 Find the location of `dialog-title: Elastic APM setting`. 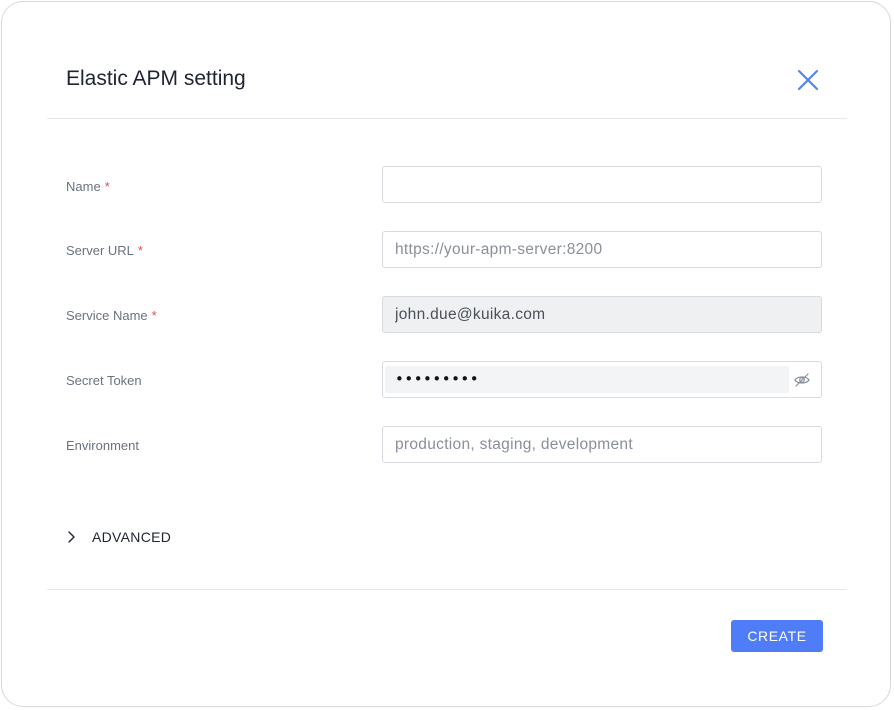

dialog-title: Elastic APM setting is located at coordinates (156, 78).